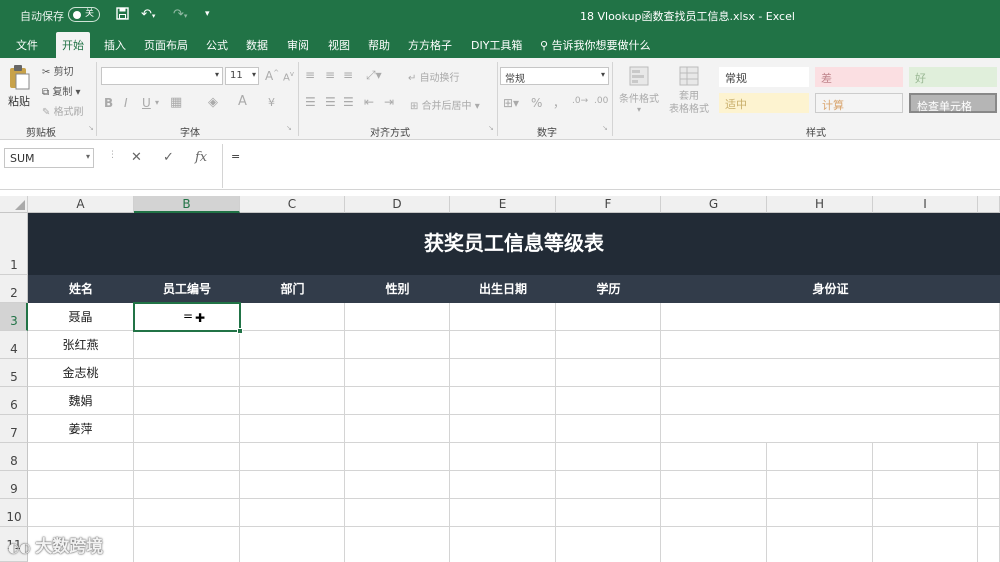  Describe the element at coordinates (330, 75) in the screenshot. I see `align-middle-icon: ≡` at that location.